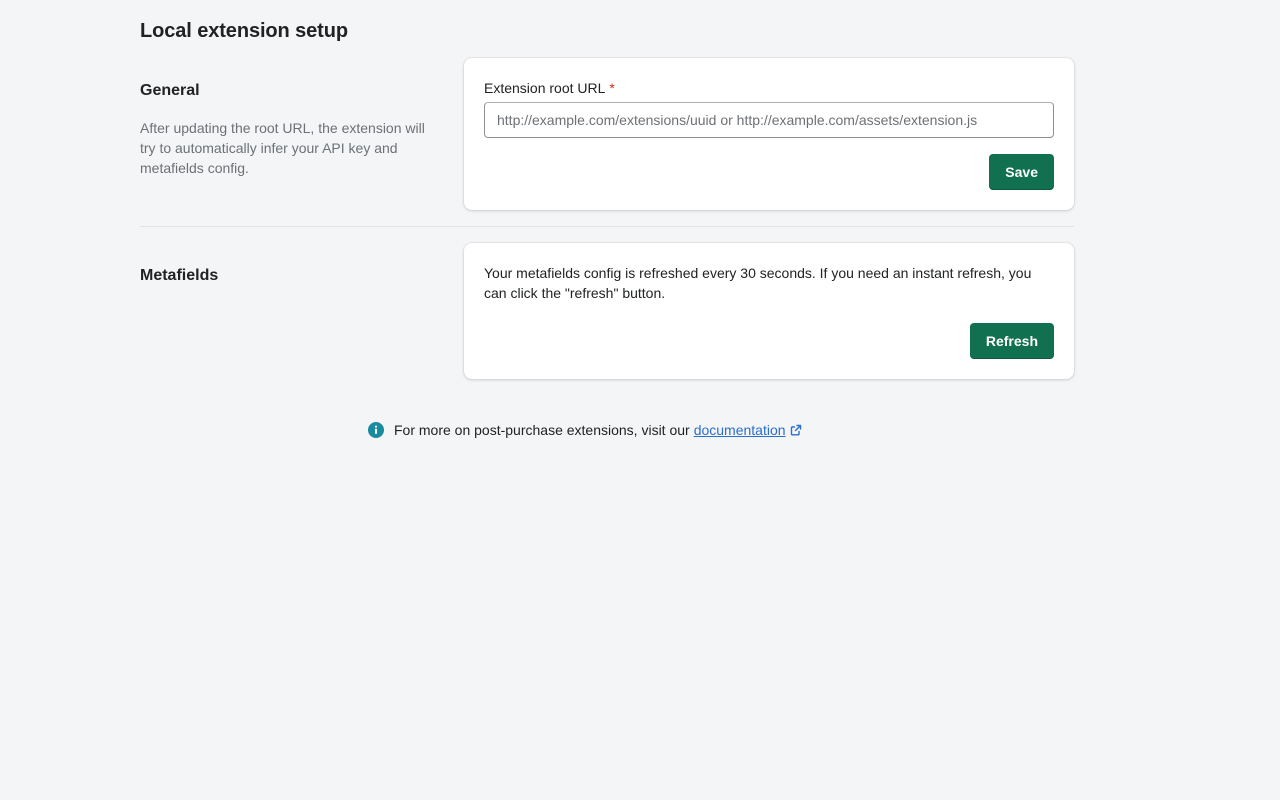  What do you see at coordinates (179, 275) in the screenshot?
I see `metafields-heading: Metafields` at bounding box center [179, 275].